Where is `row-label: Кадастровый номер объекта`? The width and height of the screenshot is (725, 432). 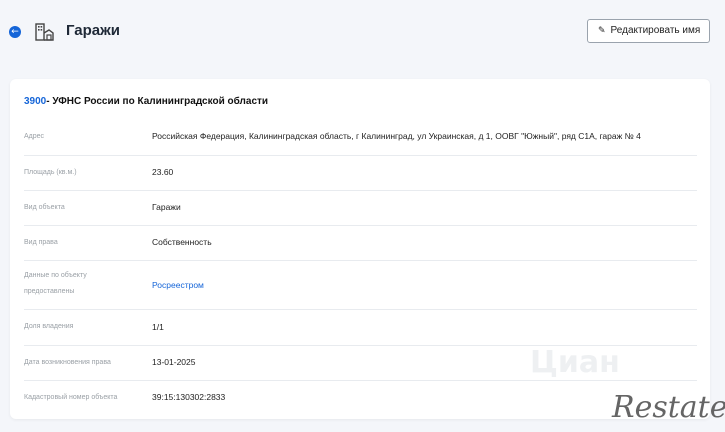
row-label: Кадастровый номер объекта is located at coordinates (71, 397).